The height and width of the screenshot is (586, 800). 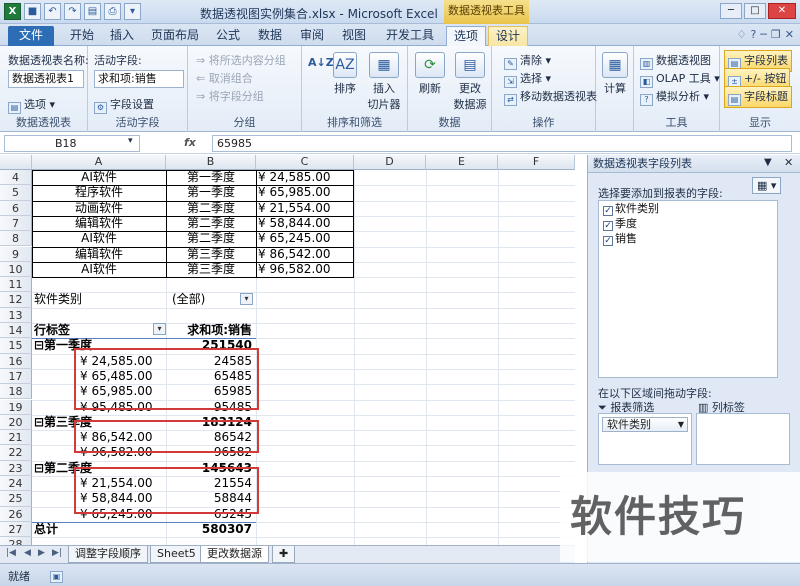 What do you see at coordinates (789, 34) in the screenshot?
I see `workbook-close-icon: ✕` at bounding box center [789, 34].